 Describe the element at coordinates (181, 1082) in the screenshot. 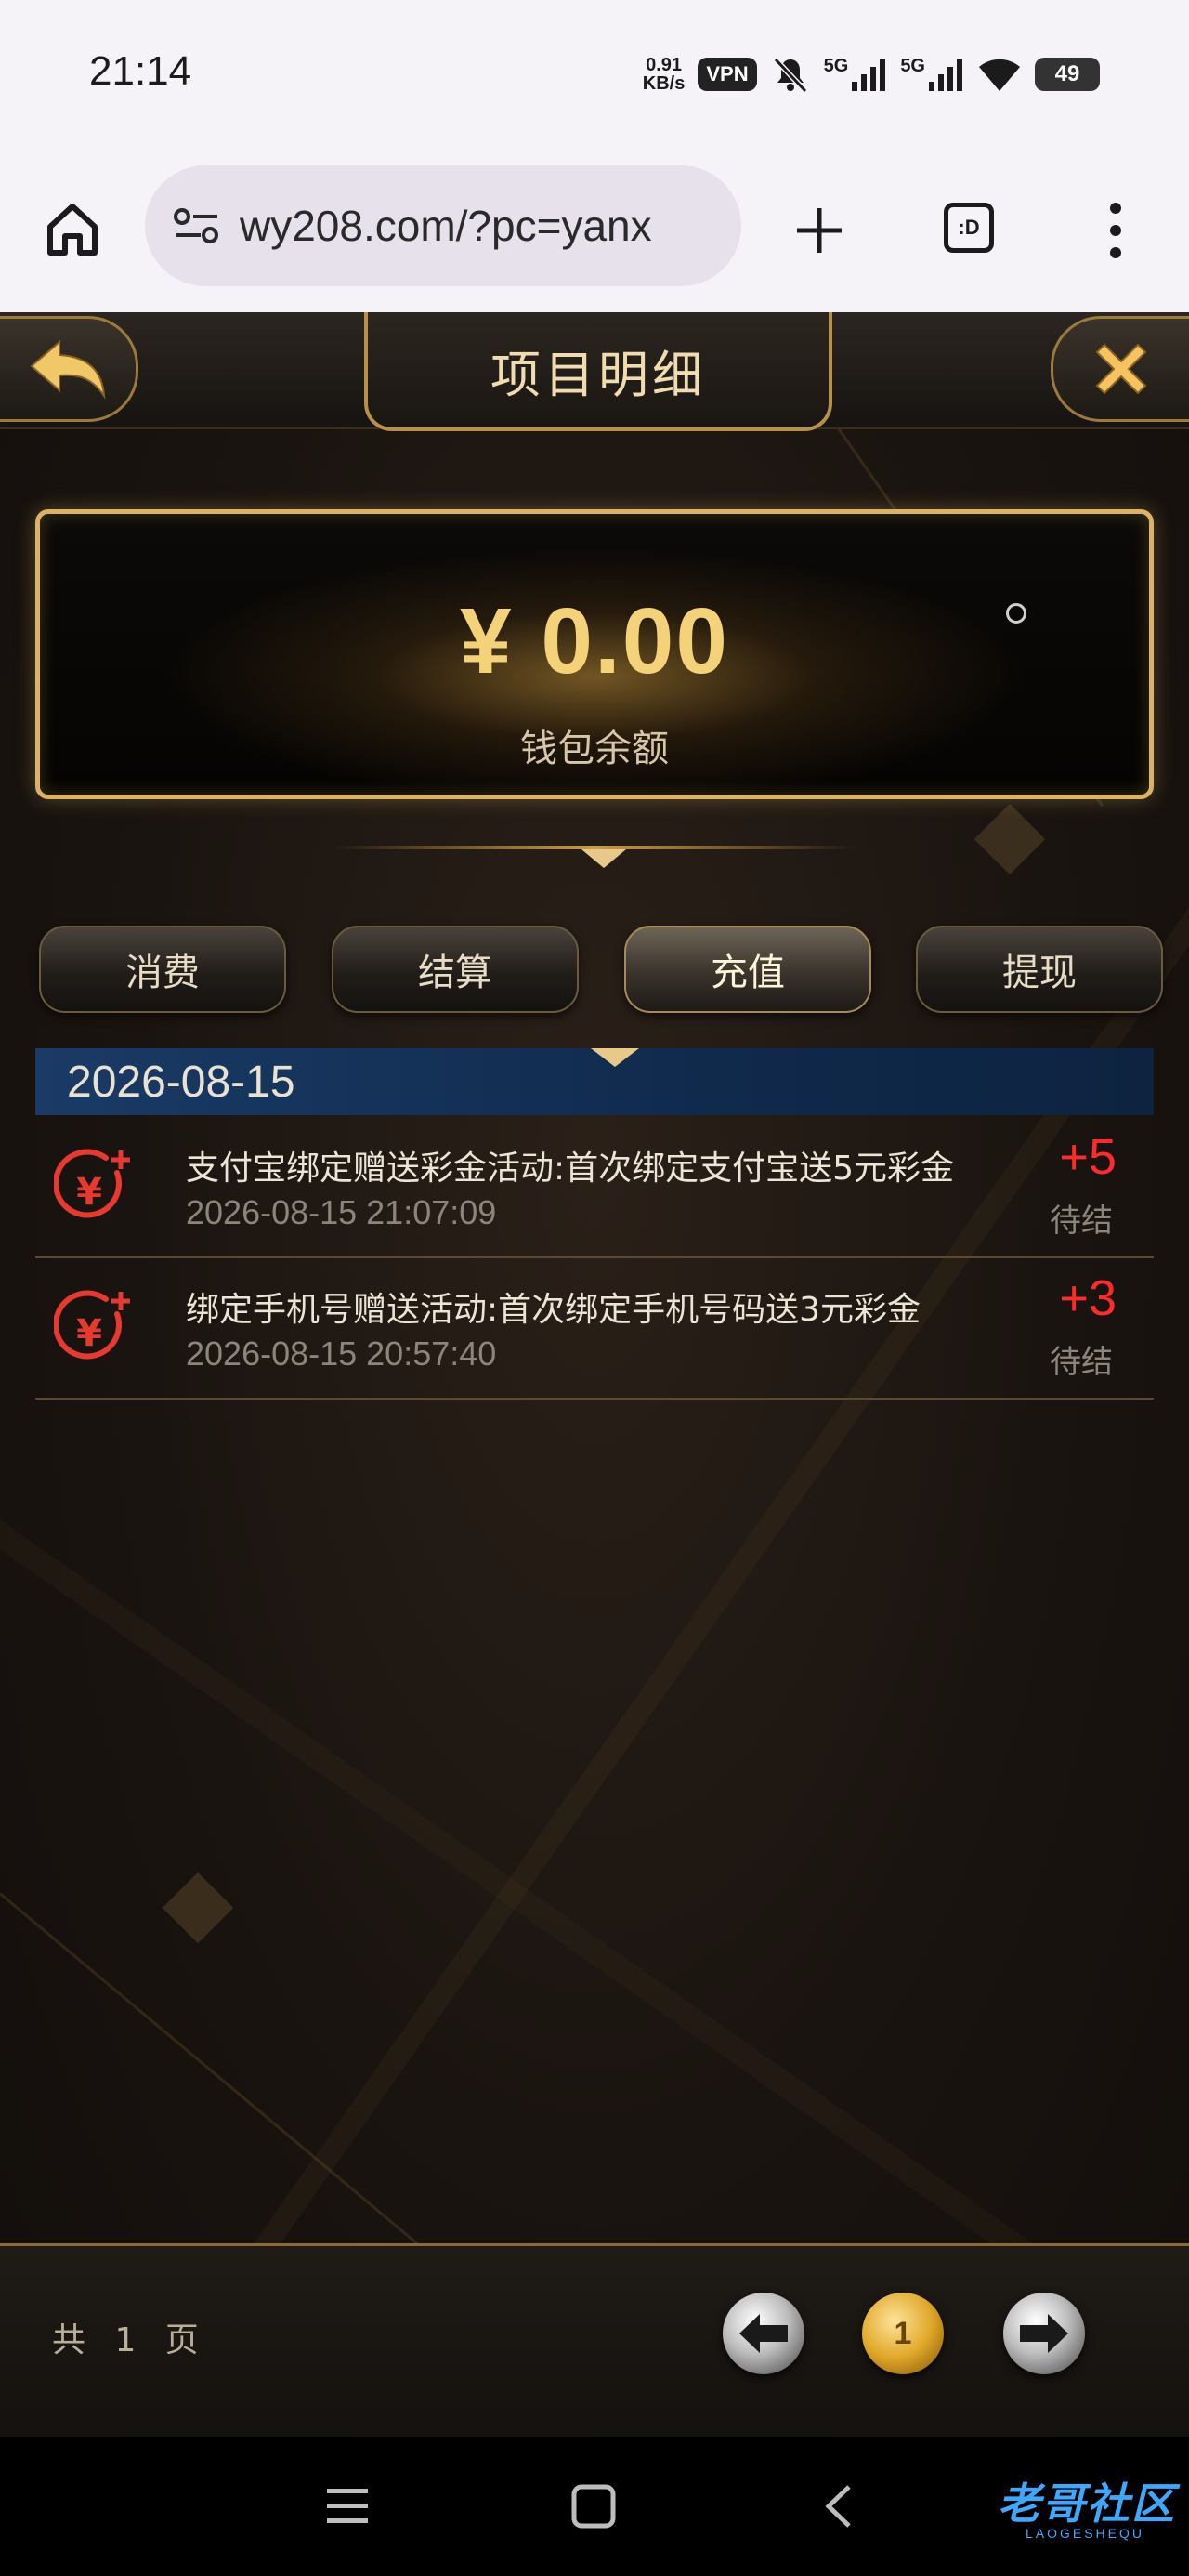

I see `date-group-label: 2026-08-15` at that location.